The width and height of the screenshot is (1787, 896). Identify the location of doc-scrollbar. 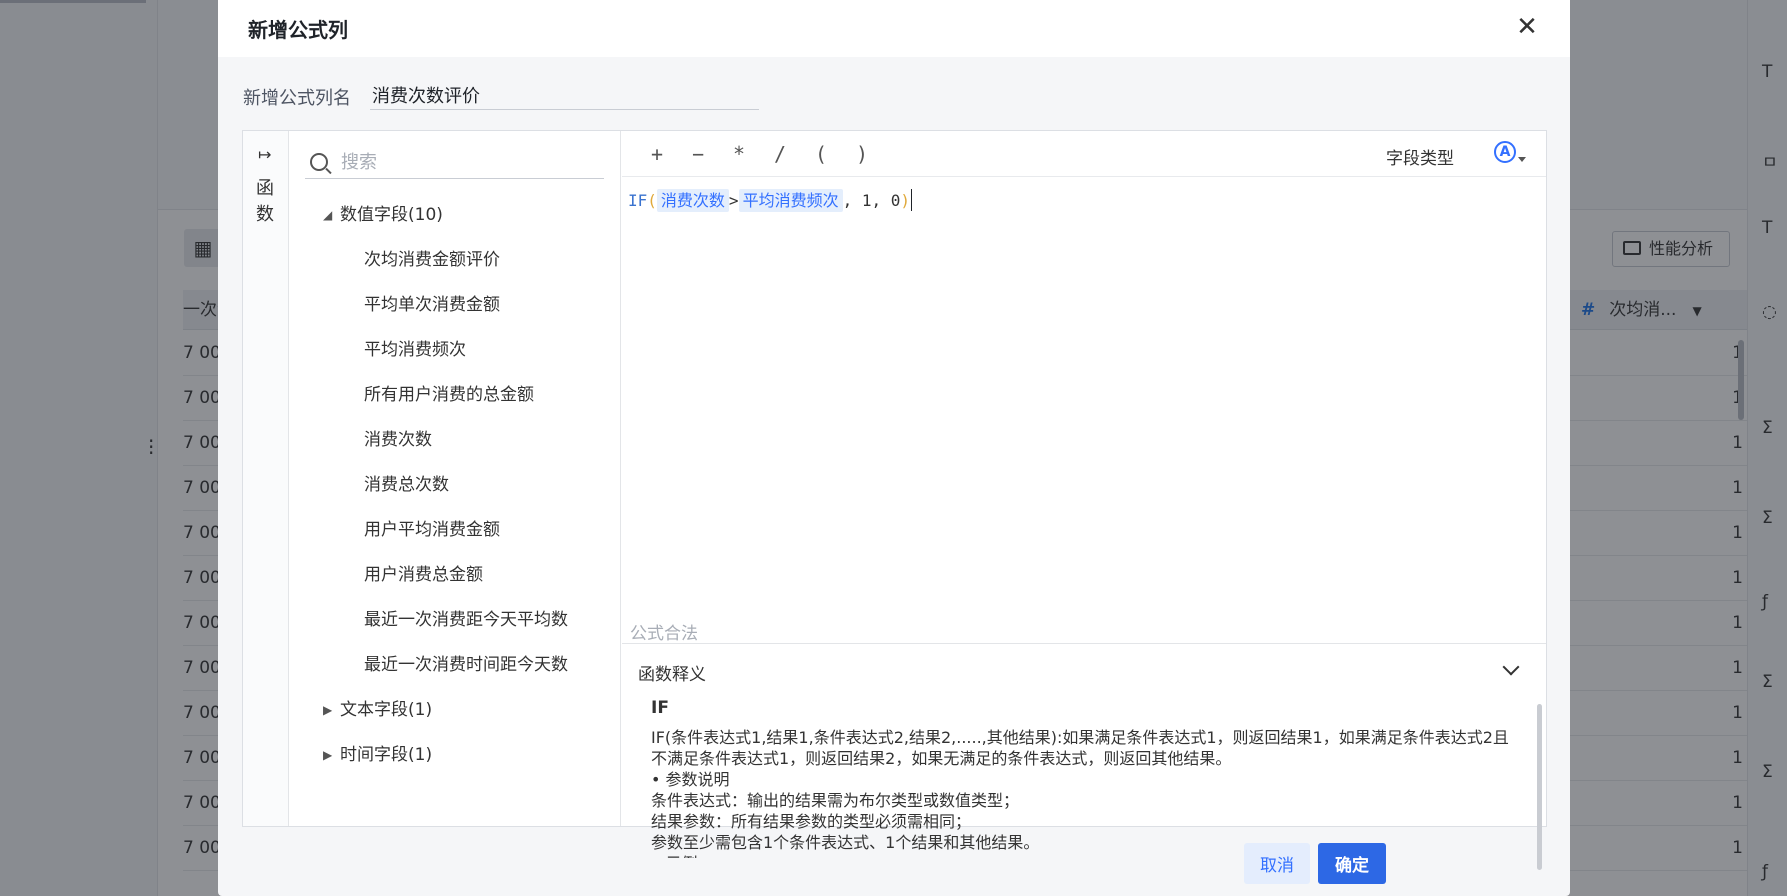
(1539, 787).